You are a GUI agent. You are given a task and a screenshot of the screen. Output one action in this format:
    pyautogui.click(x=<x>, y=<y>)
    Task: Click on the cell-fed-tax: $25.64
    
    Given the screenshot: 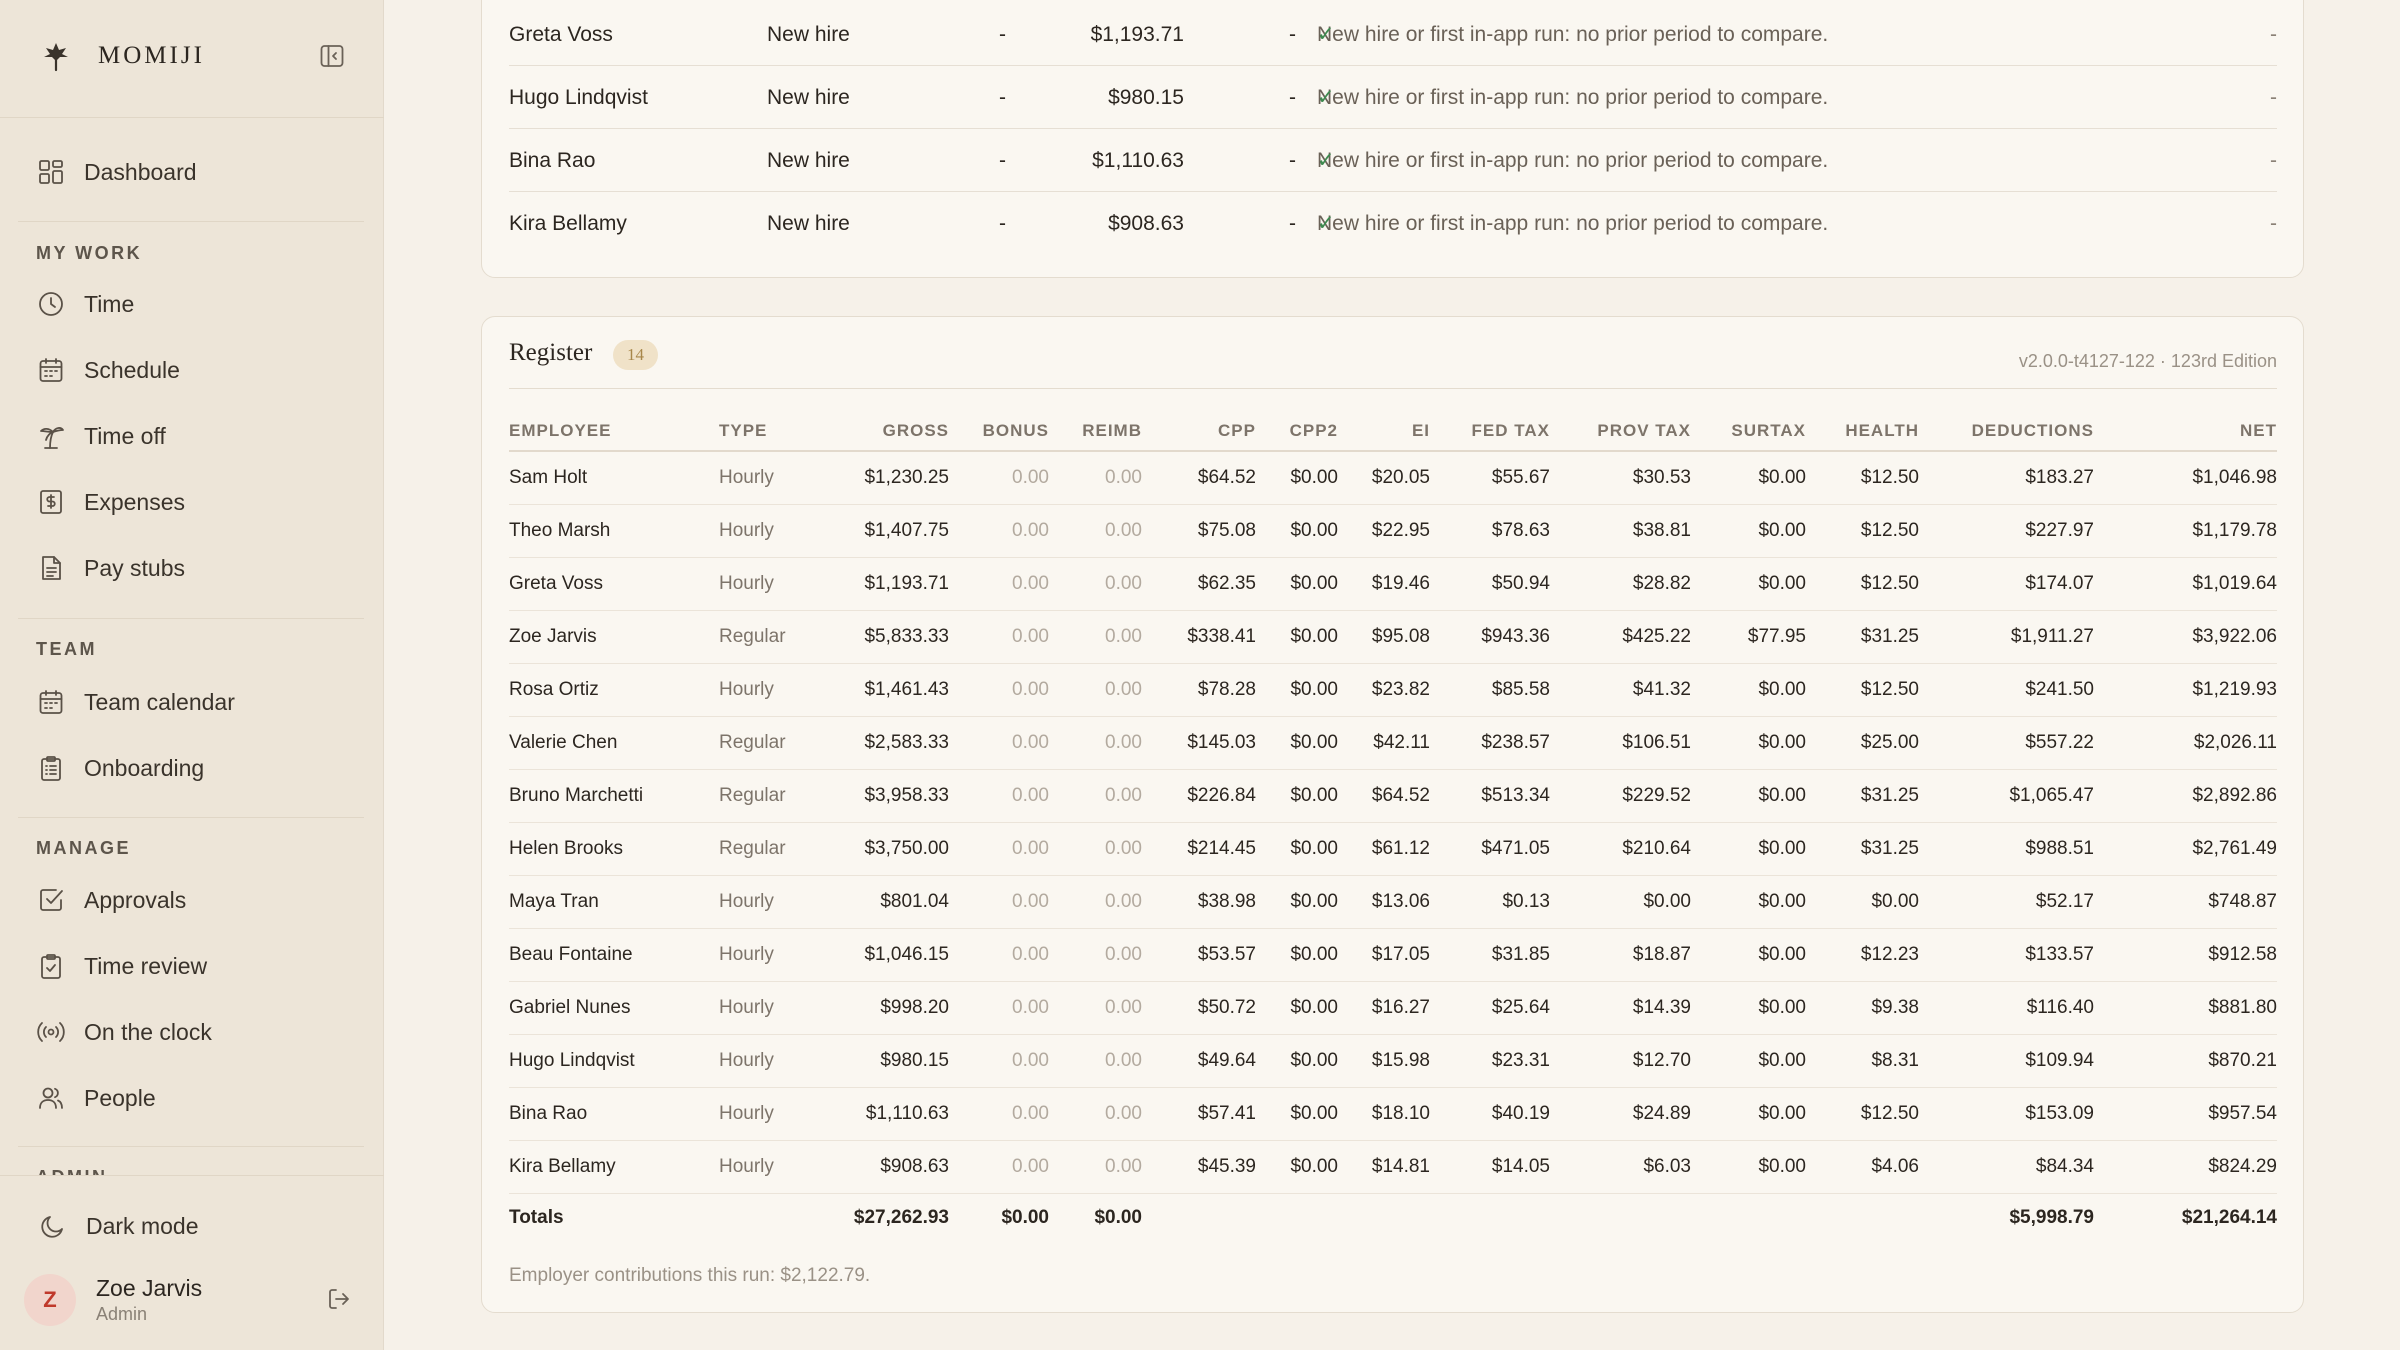 What is the action you would take?
    pyautogui.click(x=1490, y=1008)
    